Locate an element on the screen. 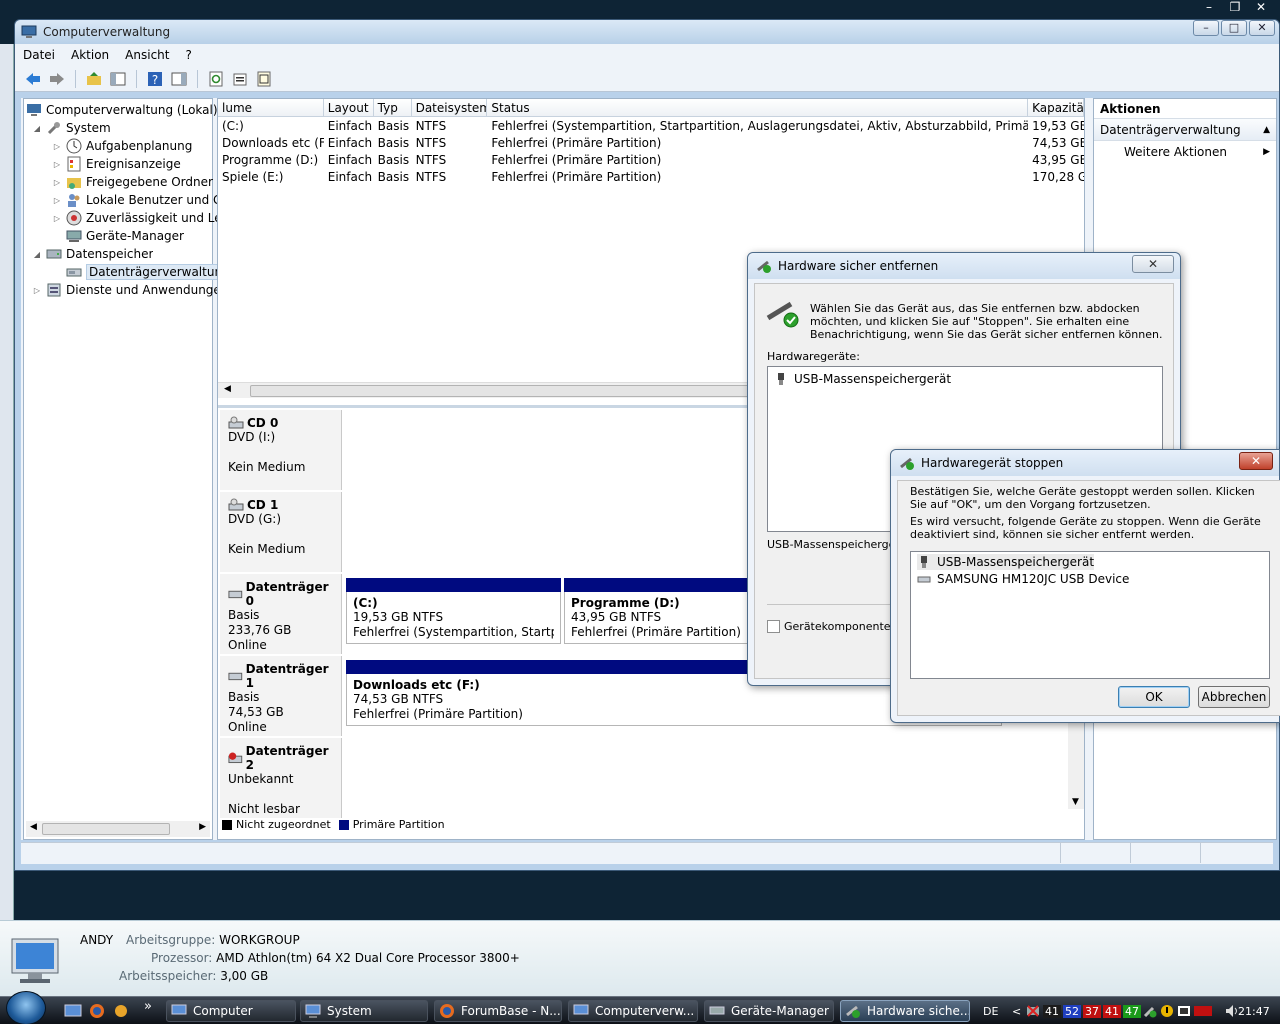 The height and width of the screenshot is (1024, 1280). tray-monitor-value-2: 52 is located at coordinates (1072, 1011).